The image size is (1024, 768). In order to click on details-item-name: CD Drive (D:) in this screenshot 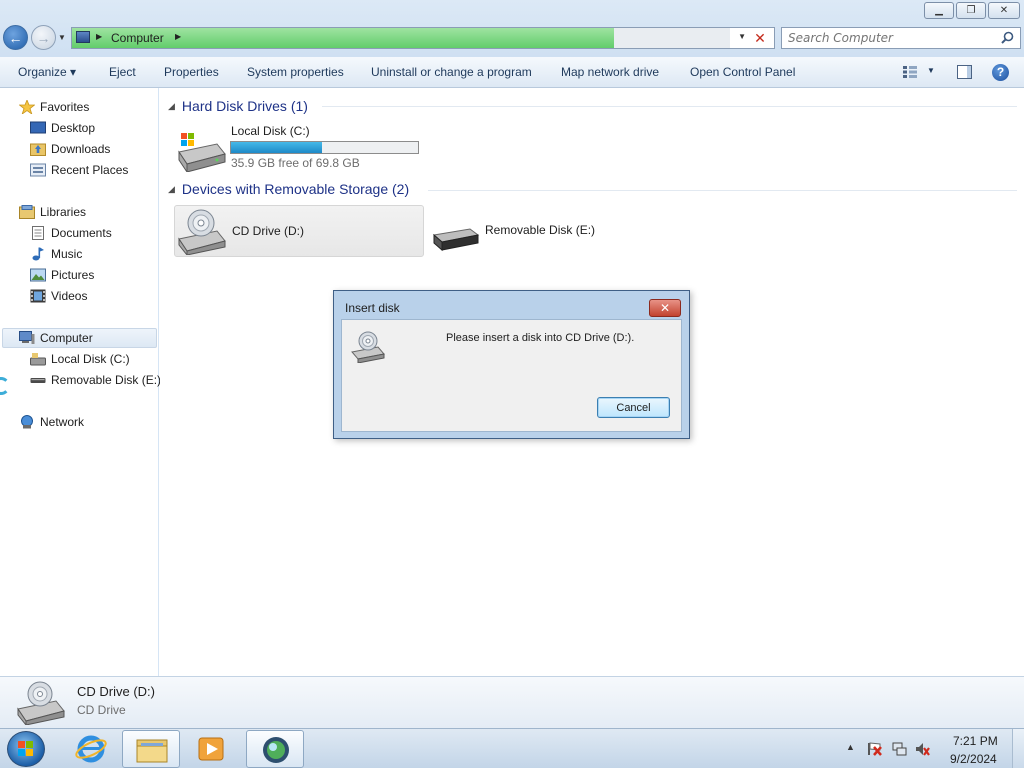, I will do `click(116, 691)`.